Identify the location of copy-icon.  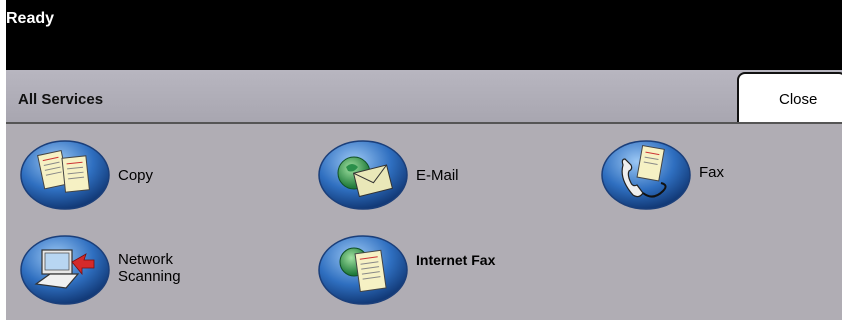
(65, 175).